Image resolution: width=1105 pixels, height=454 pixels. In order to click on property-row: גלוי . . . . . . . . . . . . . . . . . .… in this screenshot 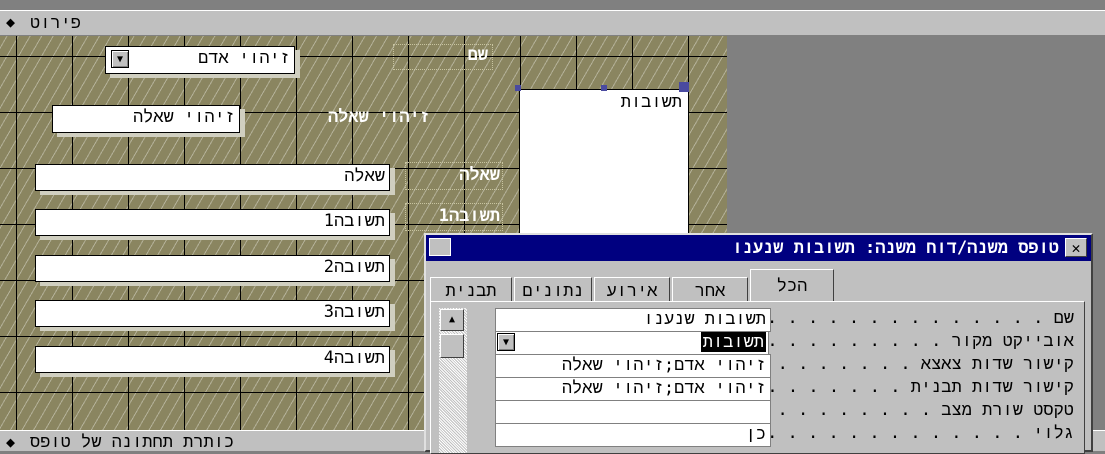, I will do `click(787, 435)`.